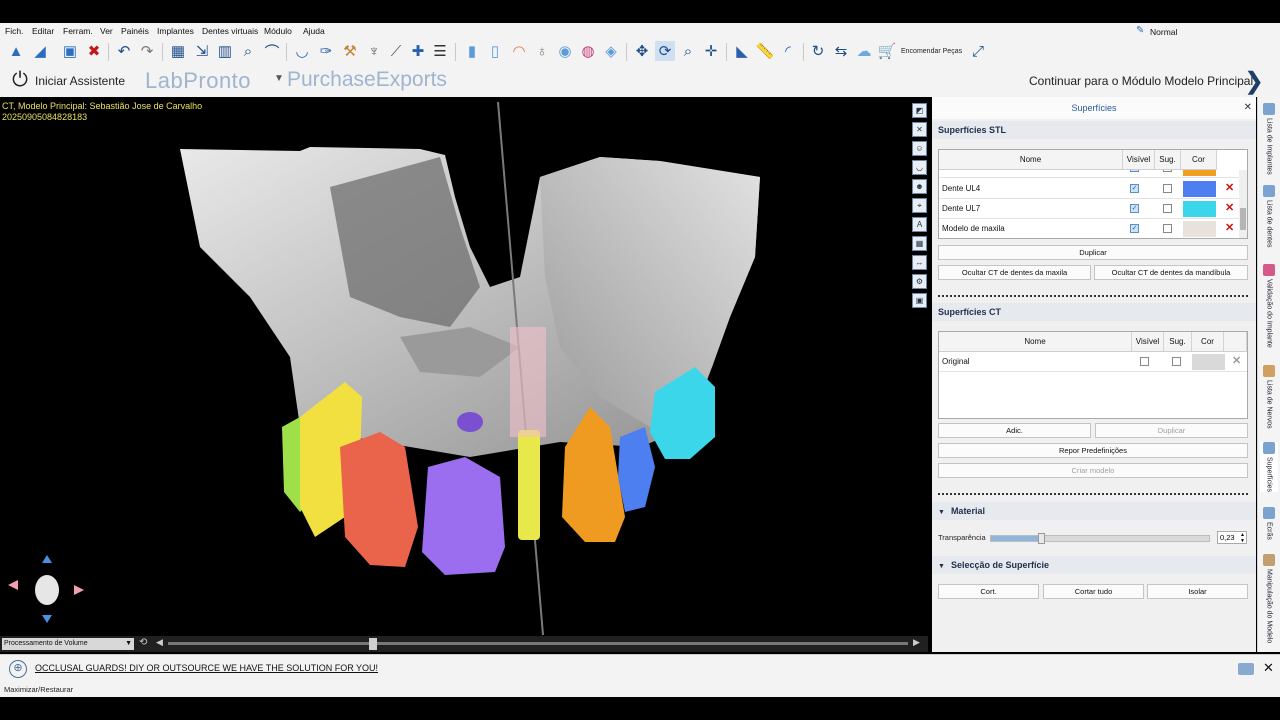  What do you see at coordinates (20, 80) in the screenshot?
I see `power-icon: ⏻` at bounding box center [20, 80].